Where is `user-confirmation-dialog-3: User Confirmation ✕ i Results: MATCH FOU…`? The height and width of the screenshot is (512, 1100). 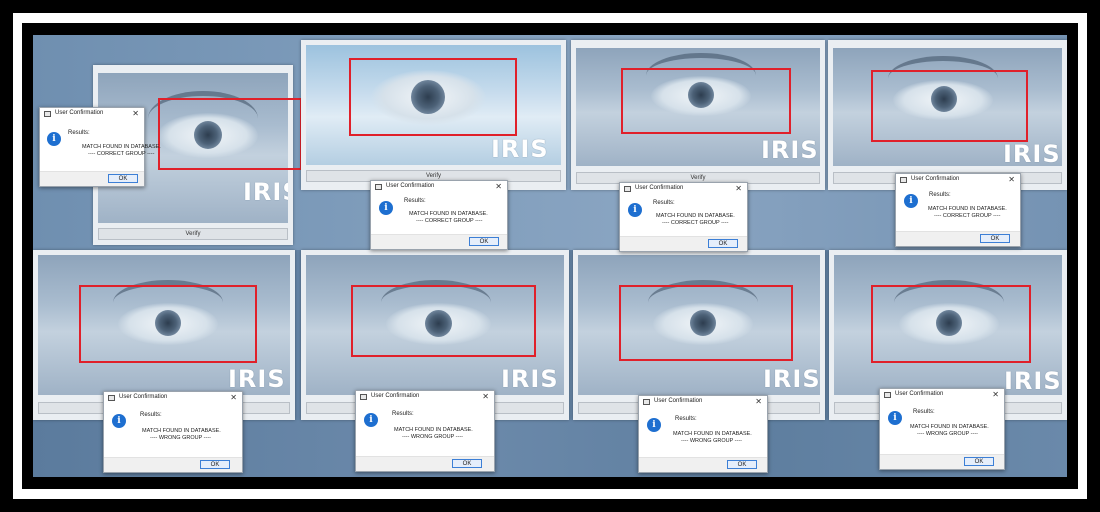 user-confirmation-dialog-3: User Confirmation ✕ i Results: MATCH FOU… is located at coordinates (683, 217).